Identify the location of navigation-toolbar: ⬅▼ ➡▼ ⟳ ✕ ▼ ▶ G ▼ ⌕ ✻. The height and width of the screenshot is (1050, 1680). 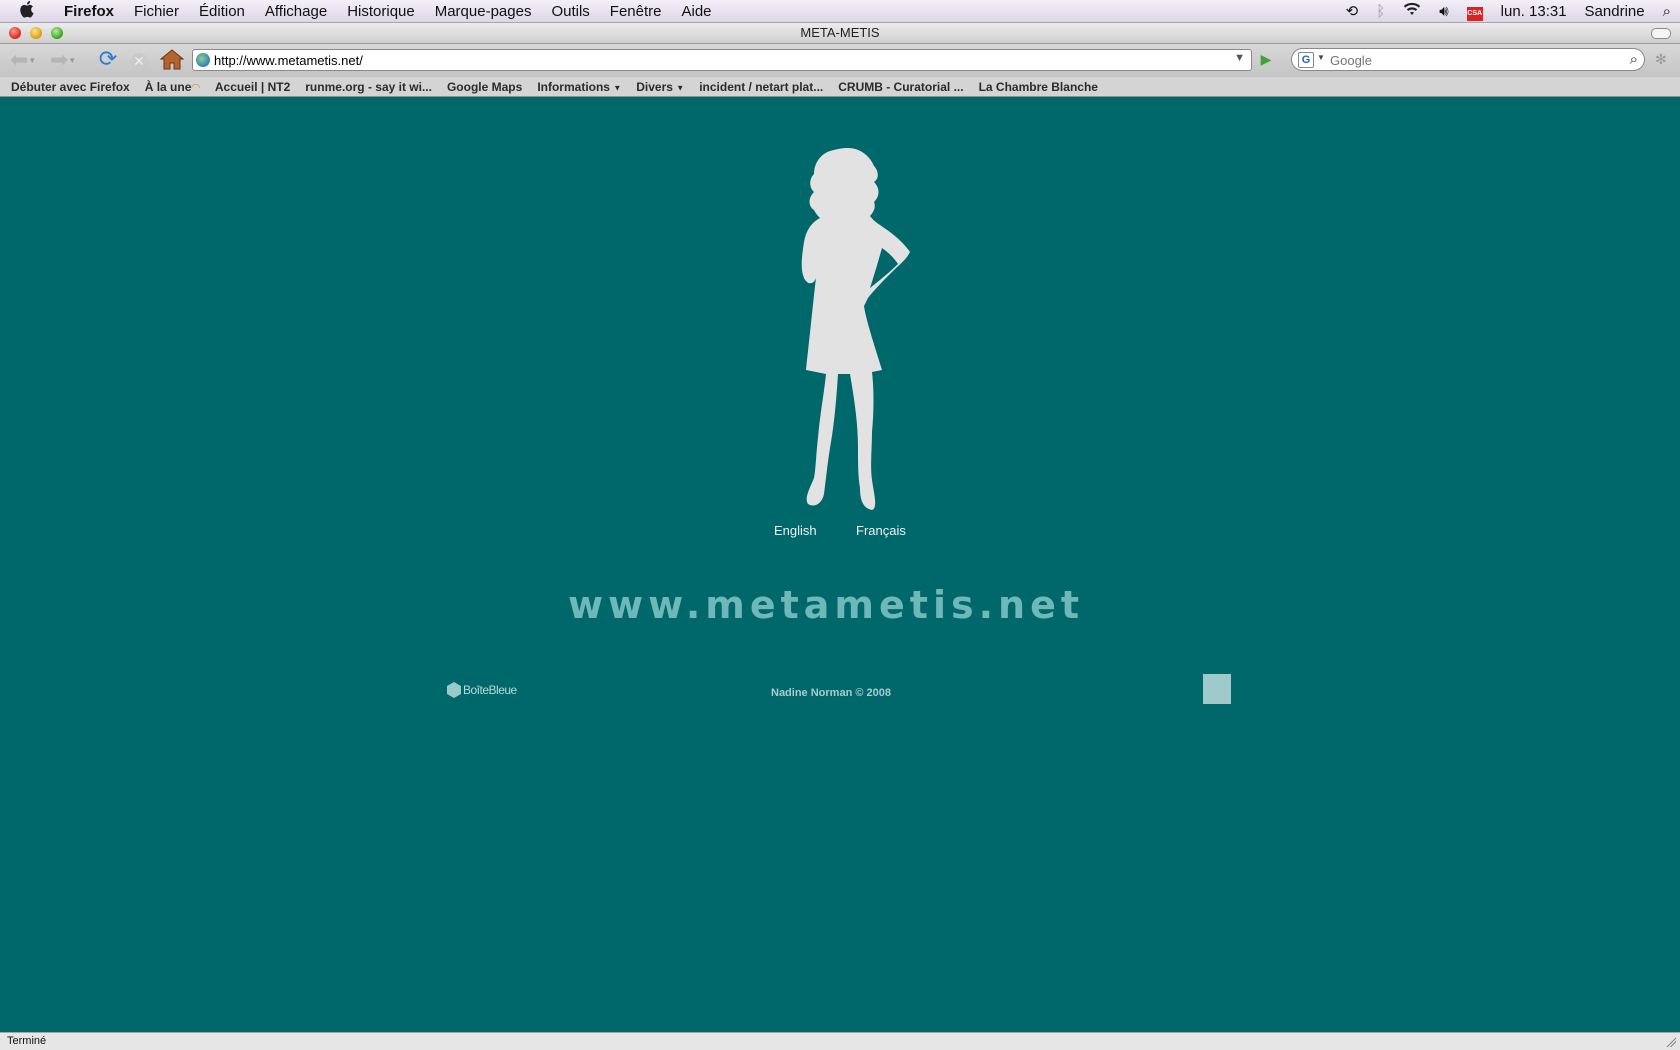
(840, 60).